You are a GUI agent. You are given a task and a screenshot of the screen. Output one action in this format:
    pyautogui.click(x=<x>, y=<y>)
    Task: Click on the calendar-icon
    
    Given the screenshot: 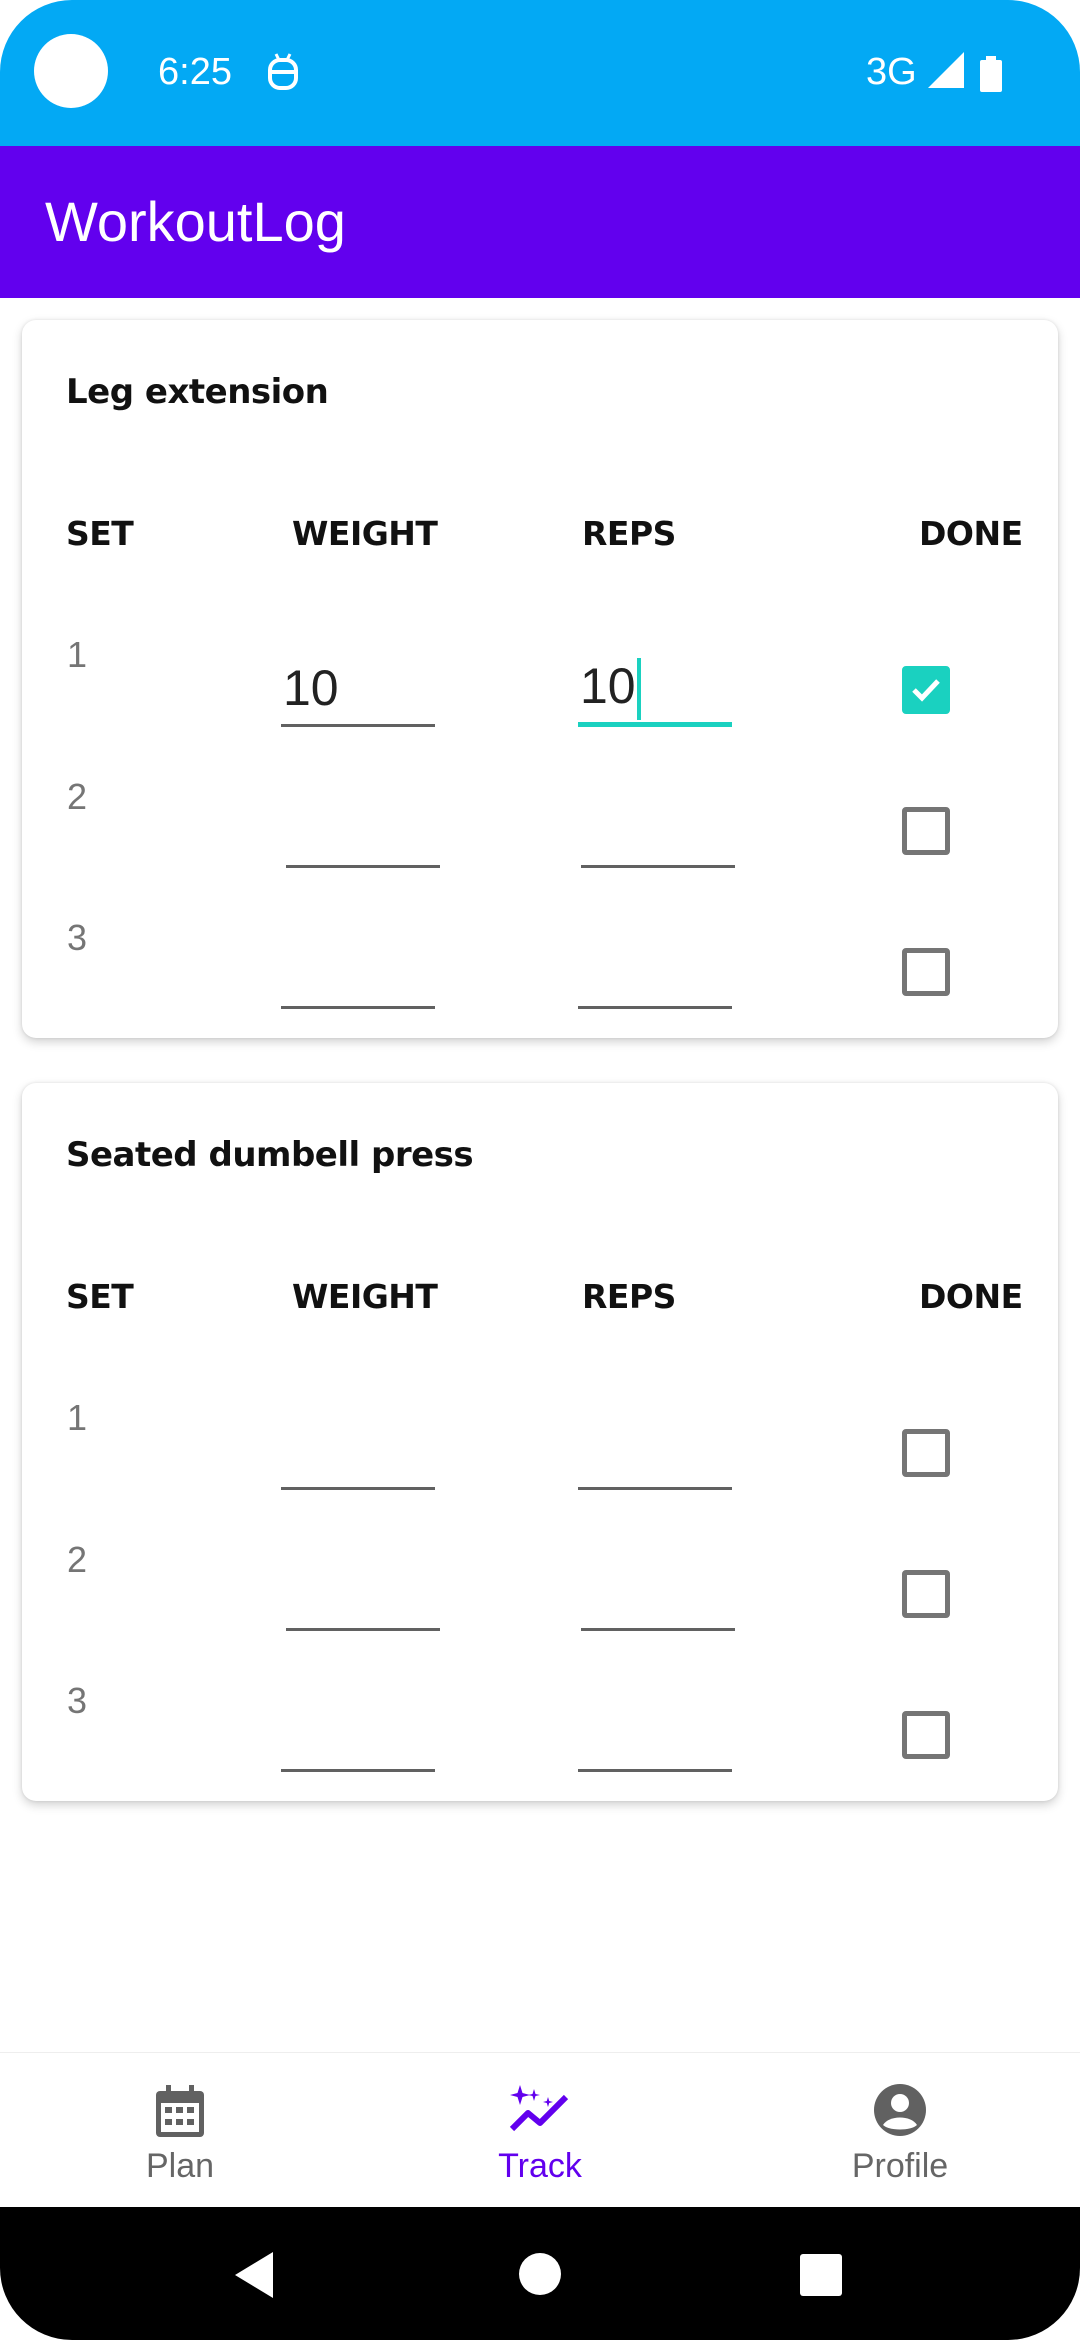 What is the action you would take?
    pyautogui.click(x=180, y=2113)
    